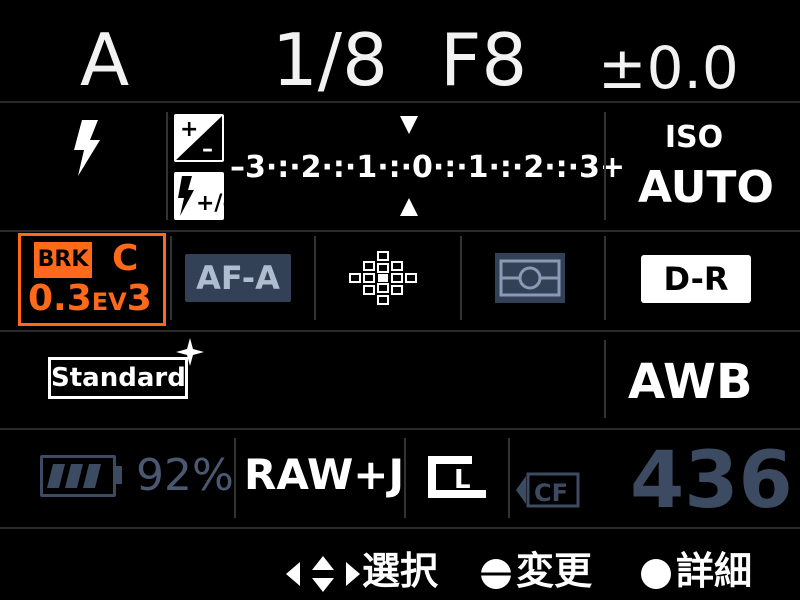 This screenshot has width=800, height=600. What do you see at coordinates (202, 168) in the screenshot?
I see `ev-comp-icons: + – +/–` at bounding box center [202, 168].